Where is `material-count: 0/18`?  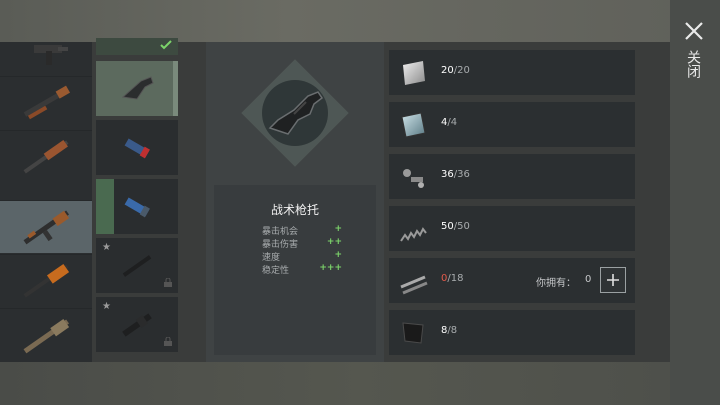
material-count: 0/18 is located at coordinates (452, 278).